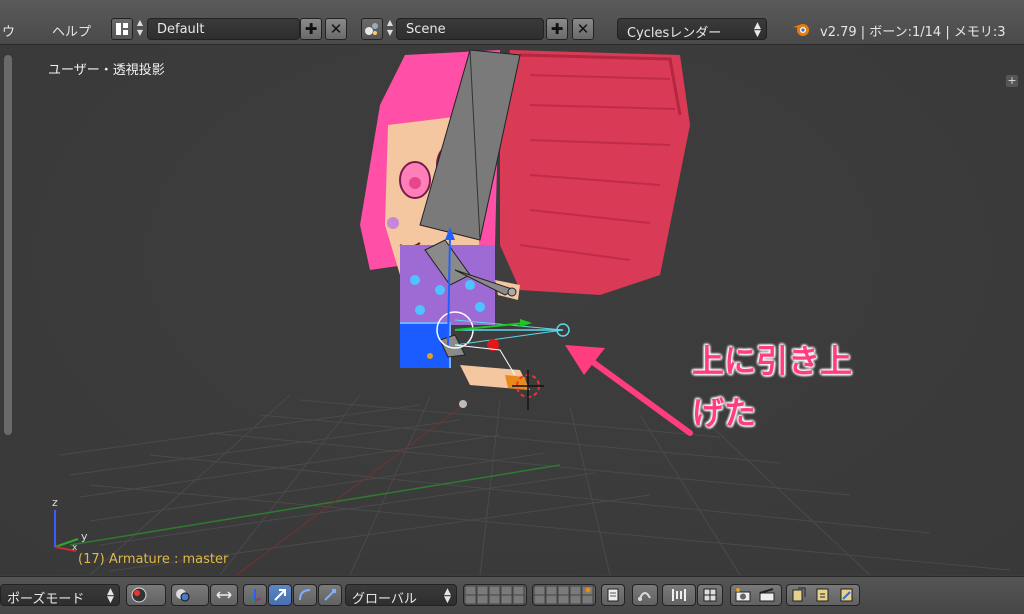 This screenshot has height=614, width=1024. I want to click on active-object-status: (17) Armature : master, so click(153, 559).